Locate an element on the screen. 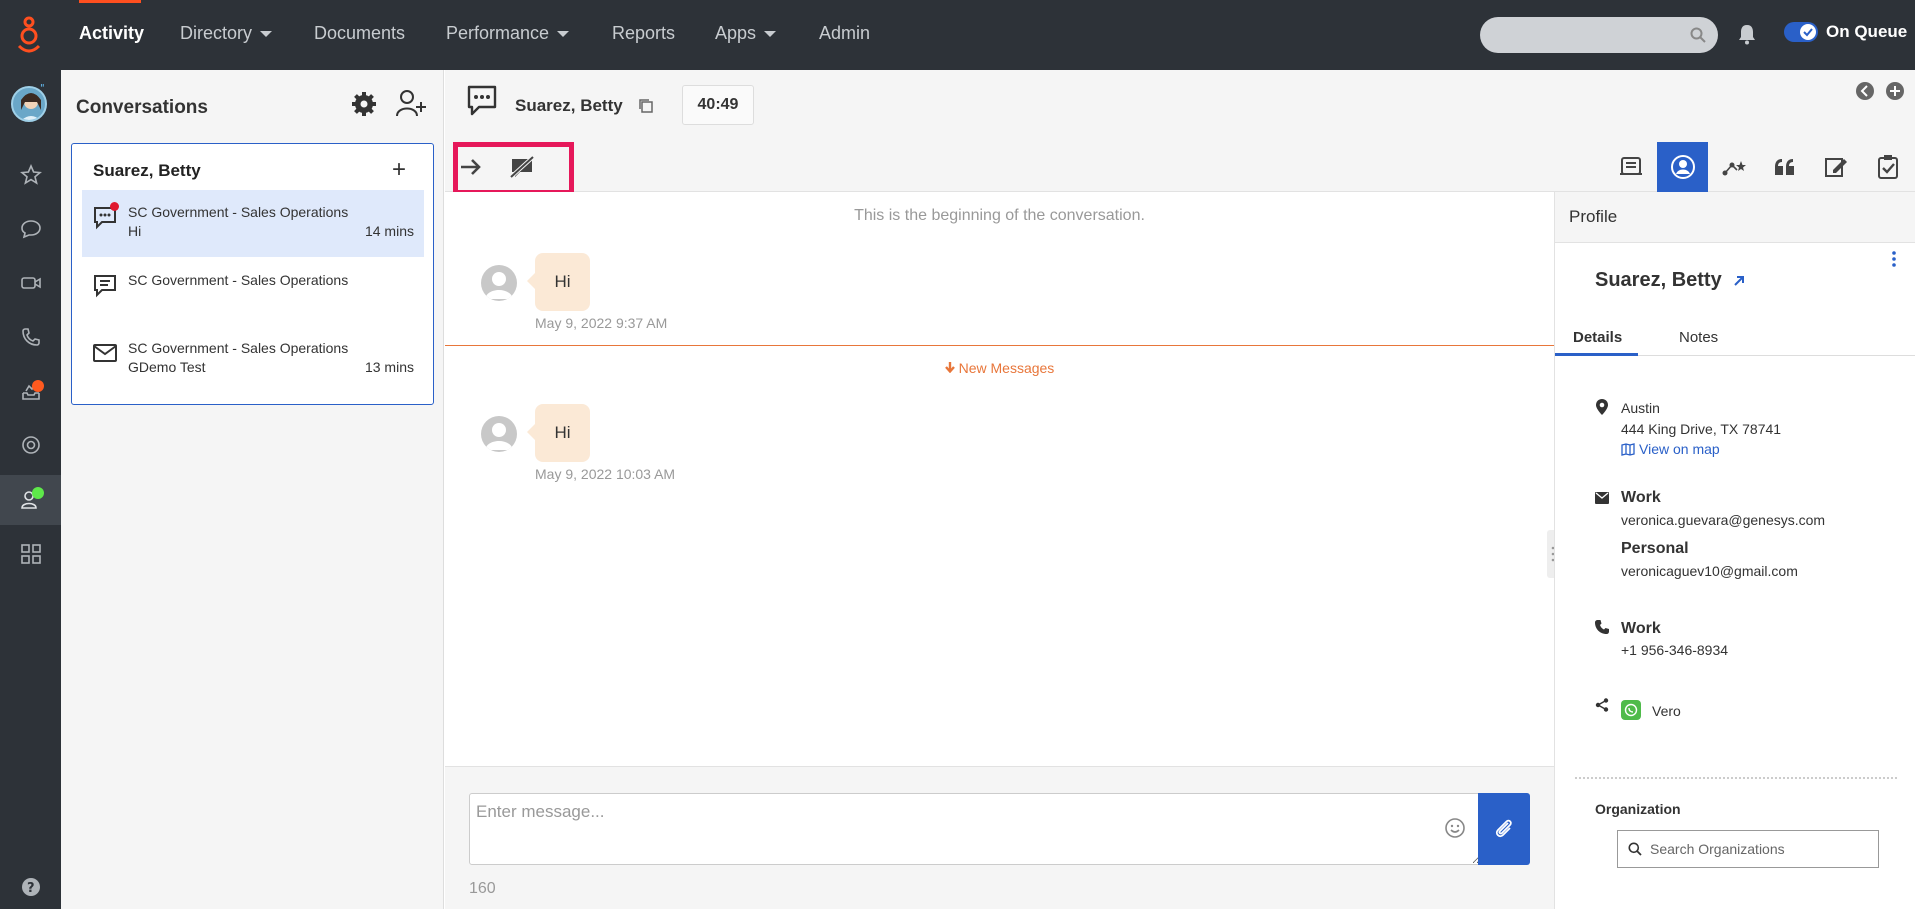  video-icon is located at coordinates (30, 283).